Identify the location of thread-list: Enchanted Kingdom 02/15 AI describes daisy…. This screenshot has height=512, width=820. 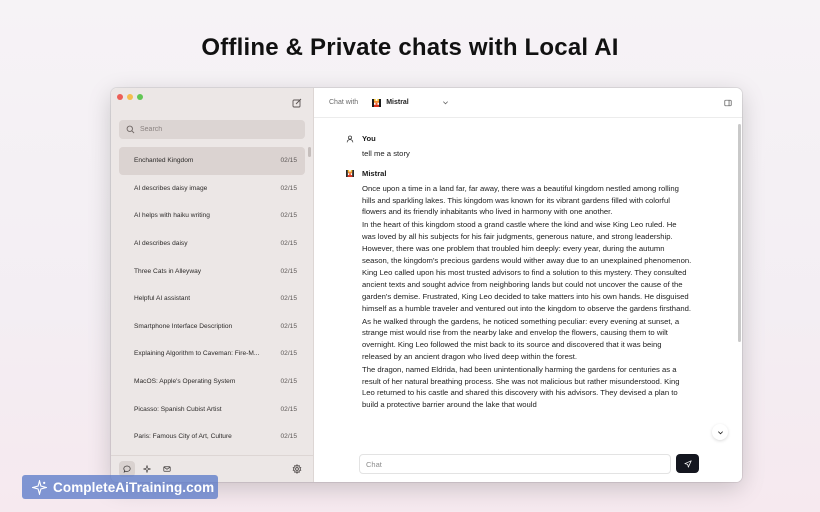
(212, 299).